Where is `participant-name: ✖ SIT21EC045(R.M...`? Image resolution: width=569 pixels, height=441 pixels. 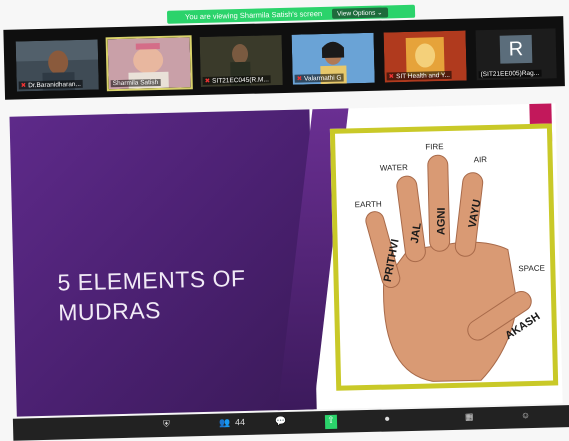 participant-name: ✖ SIT21EC045(R.M... is located at coordinates (236, 80).